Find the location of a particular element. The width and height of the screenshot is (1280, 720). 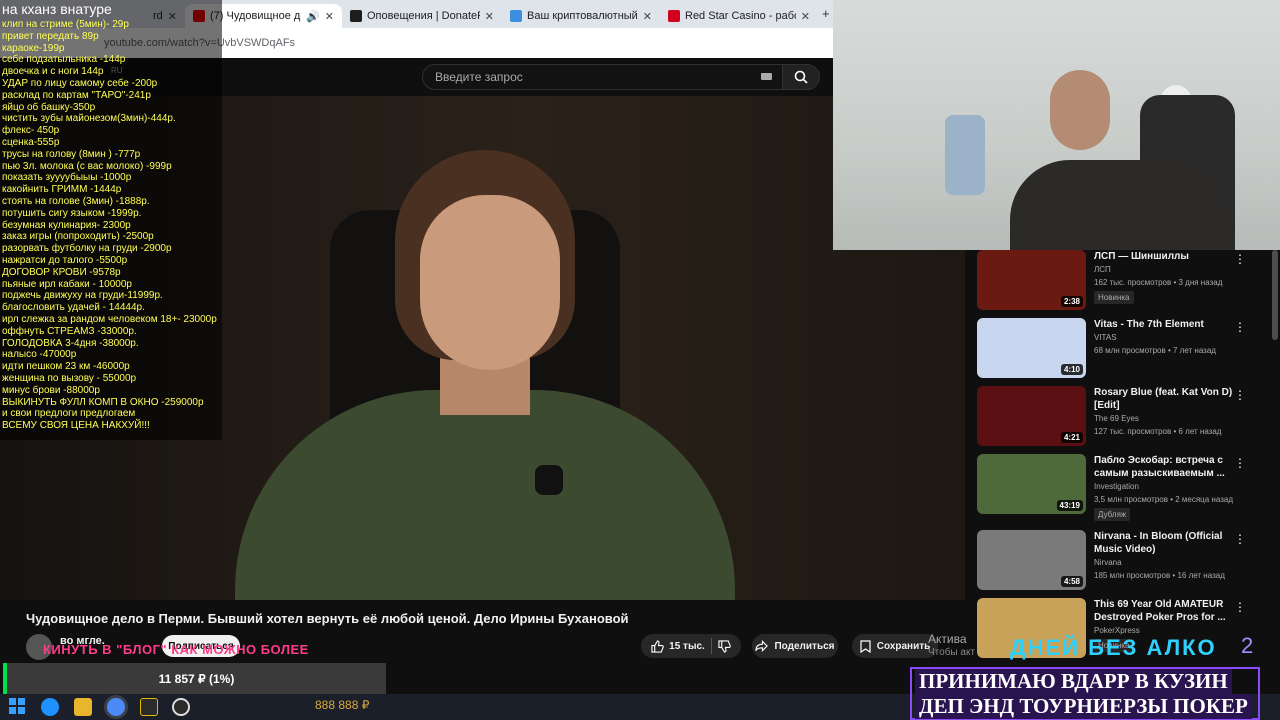

like-button: 15 тыс. is located at coordinates (678, 646).